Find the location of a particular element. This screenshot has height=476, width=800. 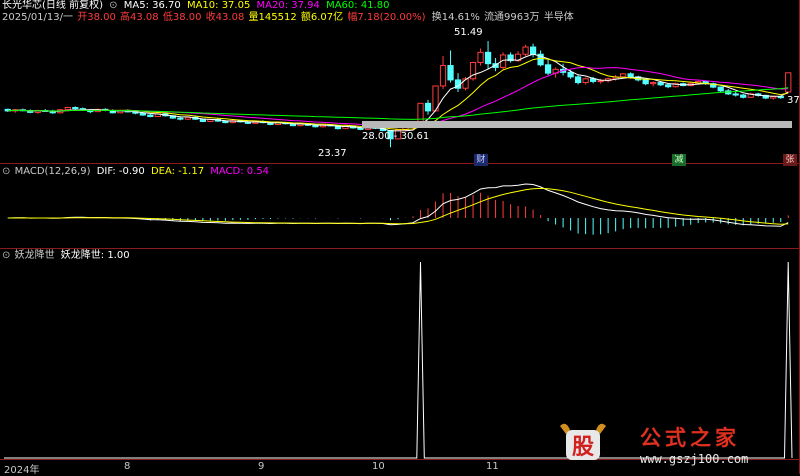

range-annotation: 28.00 - 30.61 is located at coordinates (396, 136).